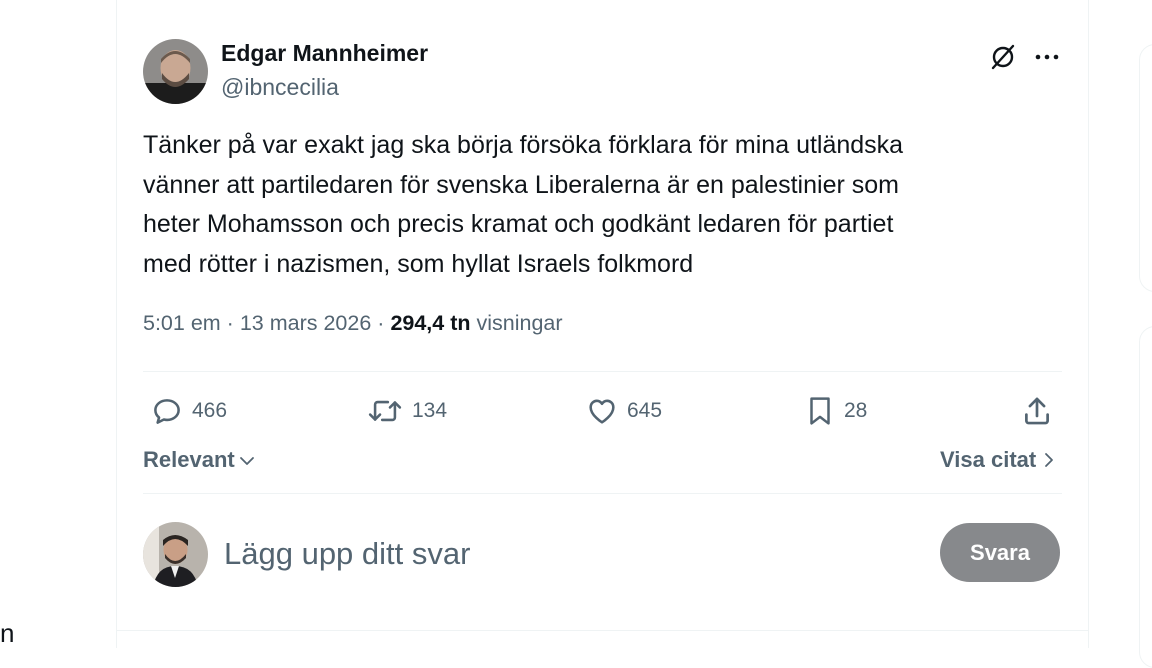  What do you see at coordinates (246, 461) in the screenshot?
I see `chevron-down-icon` at bounding box center [246, 461].